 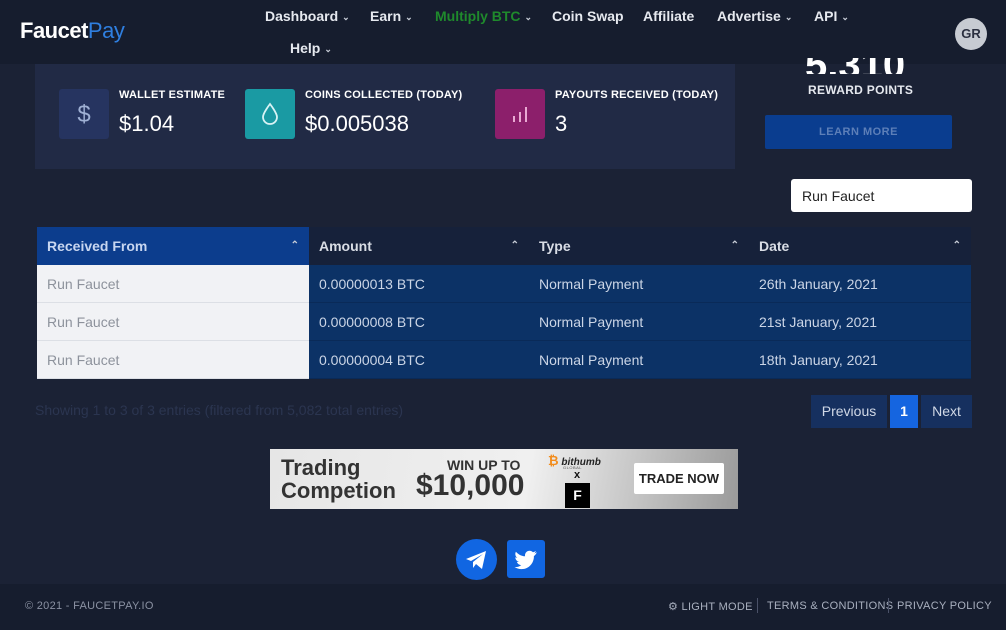 I want to click on column-header-type: Type ⌃, so click(x=639, y=246).